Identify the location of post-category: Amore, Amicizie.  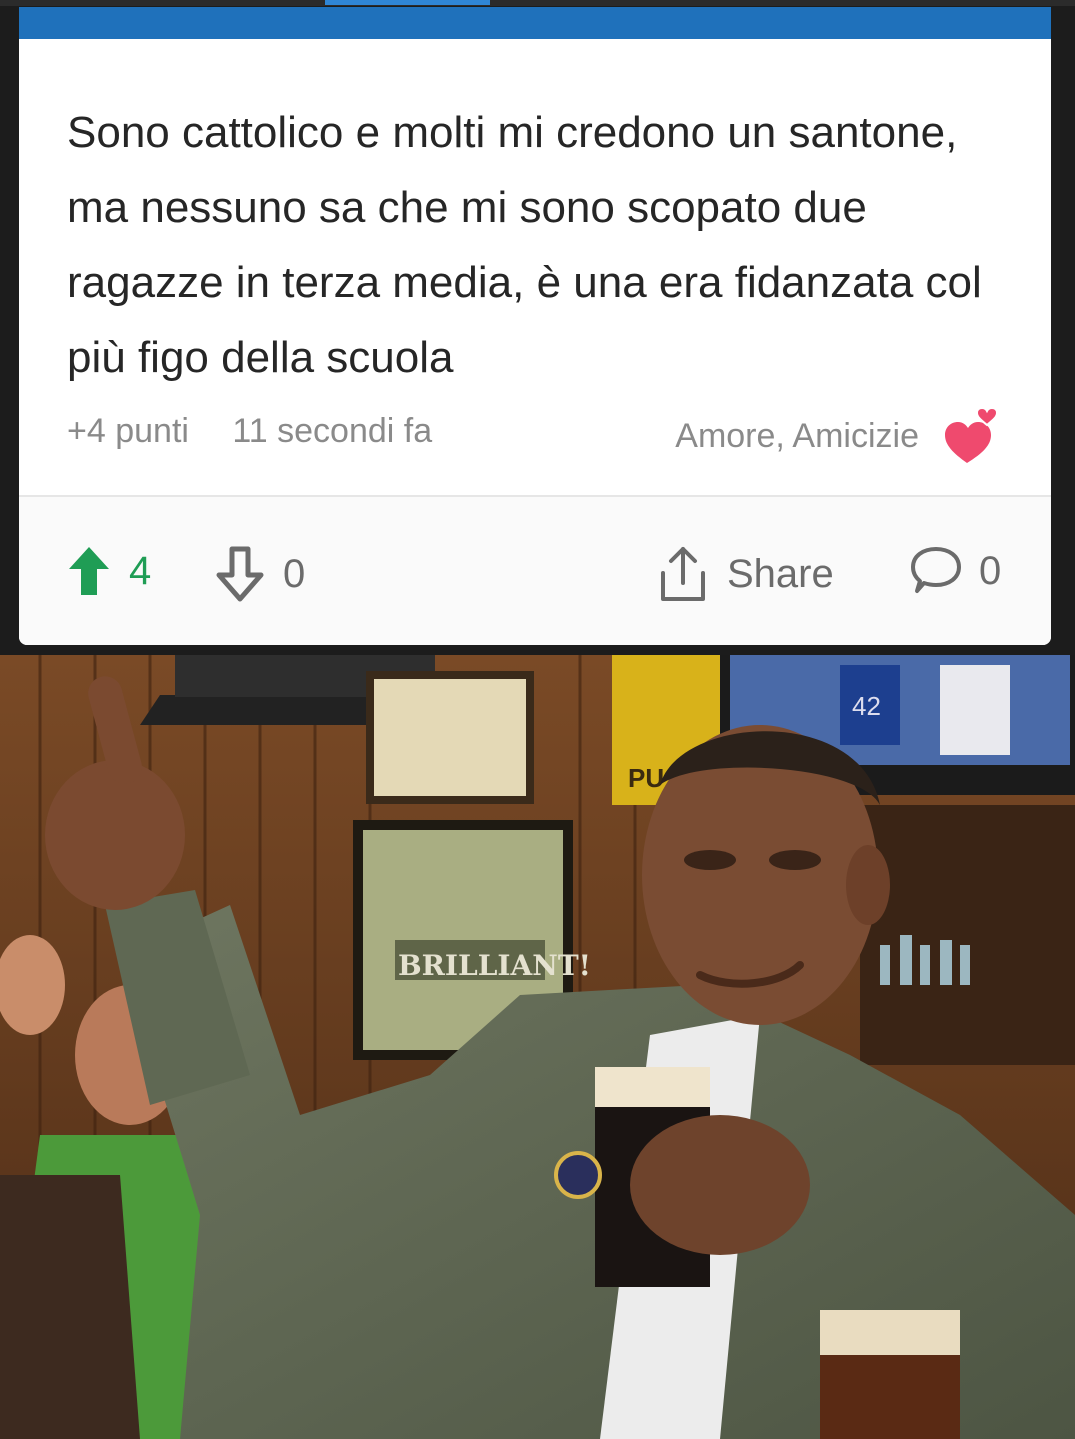
(797, 436).